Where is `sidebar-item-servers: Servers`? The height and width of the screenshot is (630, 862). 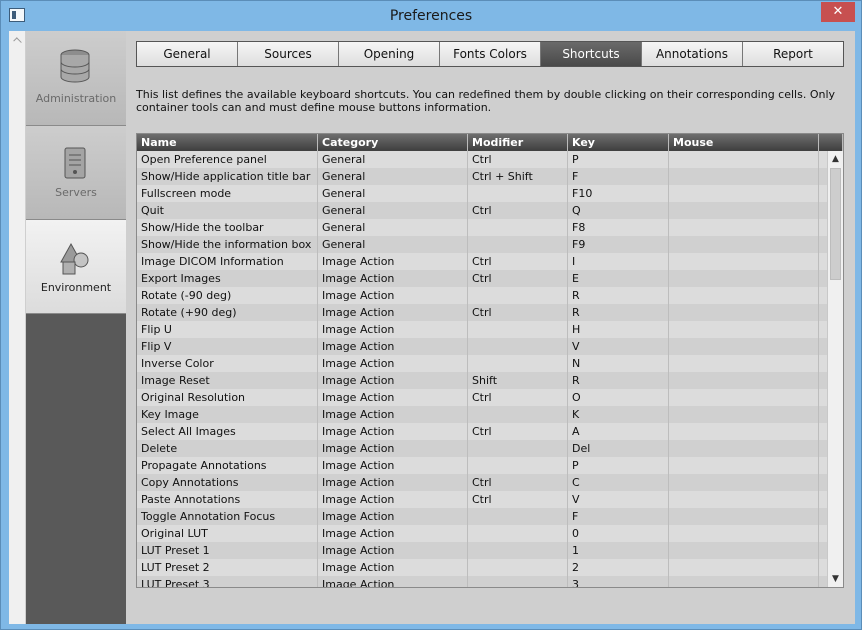 sidebar-item-servers: Servers is located at coordinates (76, 173).